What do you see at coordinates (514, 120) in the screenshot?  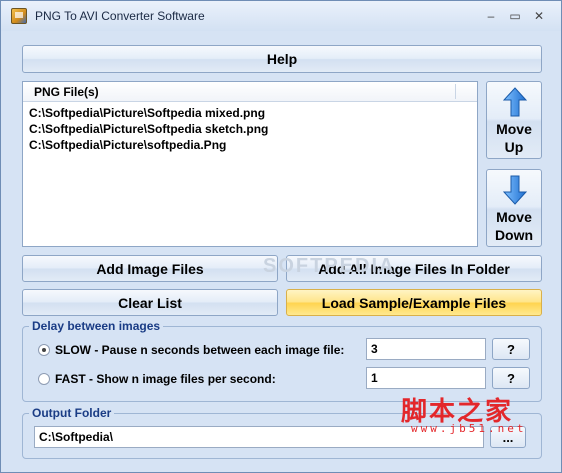 I see `move-up-button: Move Up` at bounding box center [514, 120].